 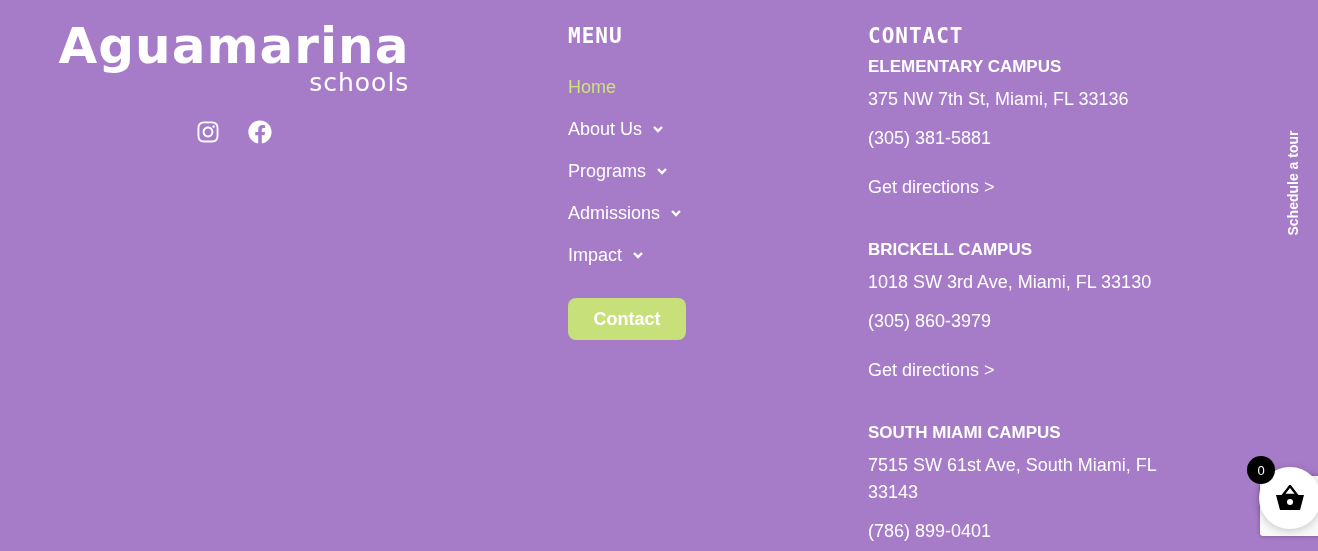 I want to click on basket-icon, so click(x=1290, y=498).